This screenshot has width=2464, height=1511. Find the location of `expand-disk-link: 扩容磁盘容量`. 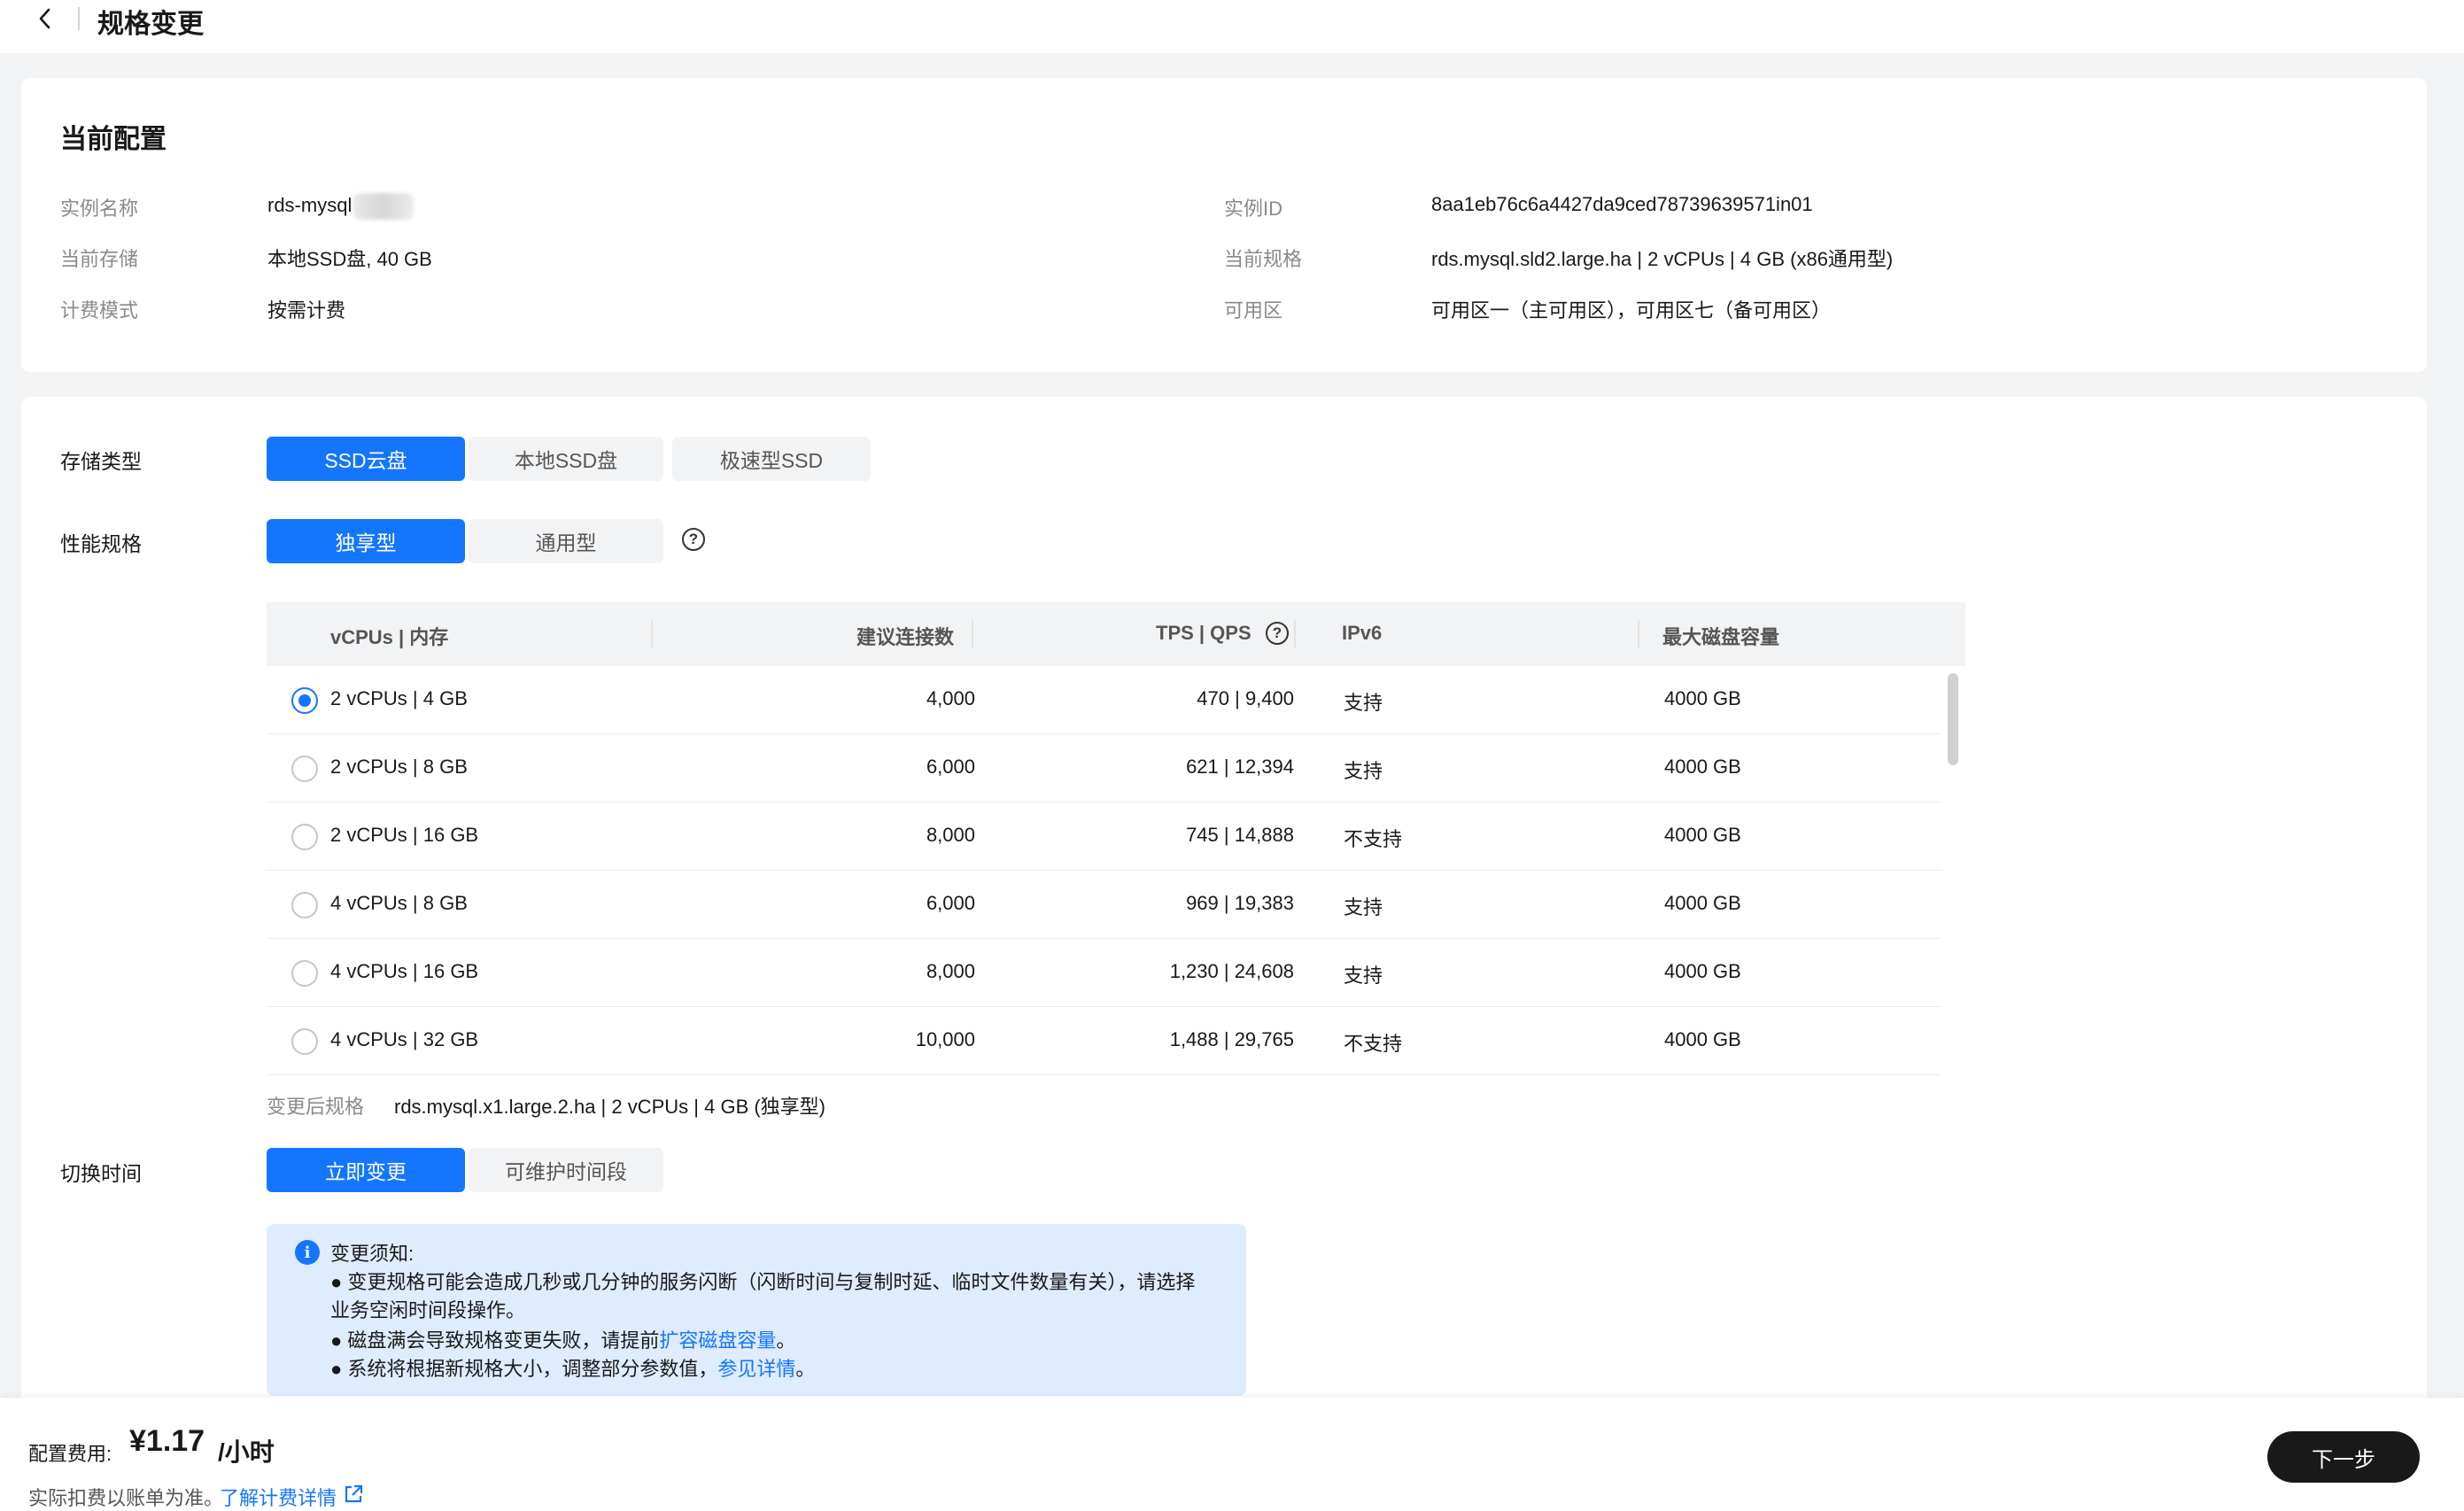

expand-disk-link: 扩容磁盘容量 is located at coordinates (717, 1340).